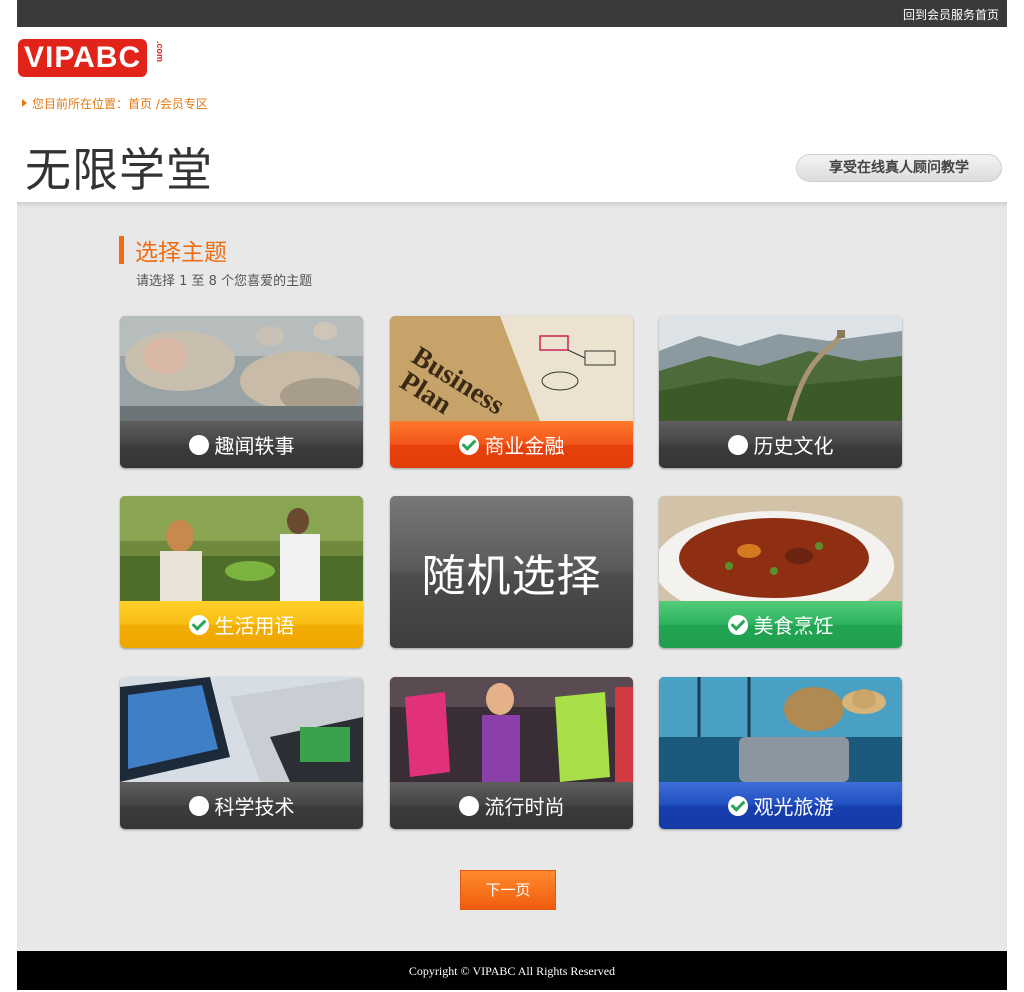 The height and width of the screenshot is (992, 1024). I want to click on vipabc-logo: VIPABC .com, so click(91, 58).